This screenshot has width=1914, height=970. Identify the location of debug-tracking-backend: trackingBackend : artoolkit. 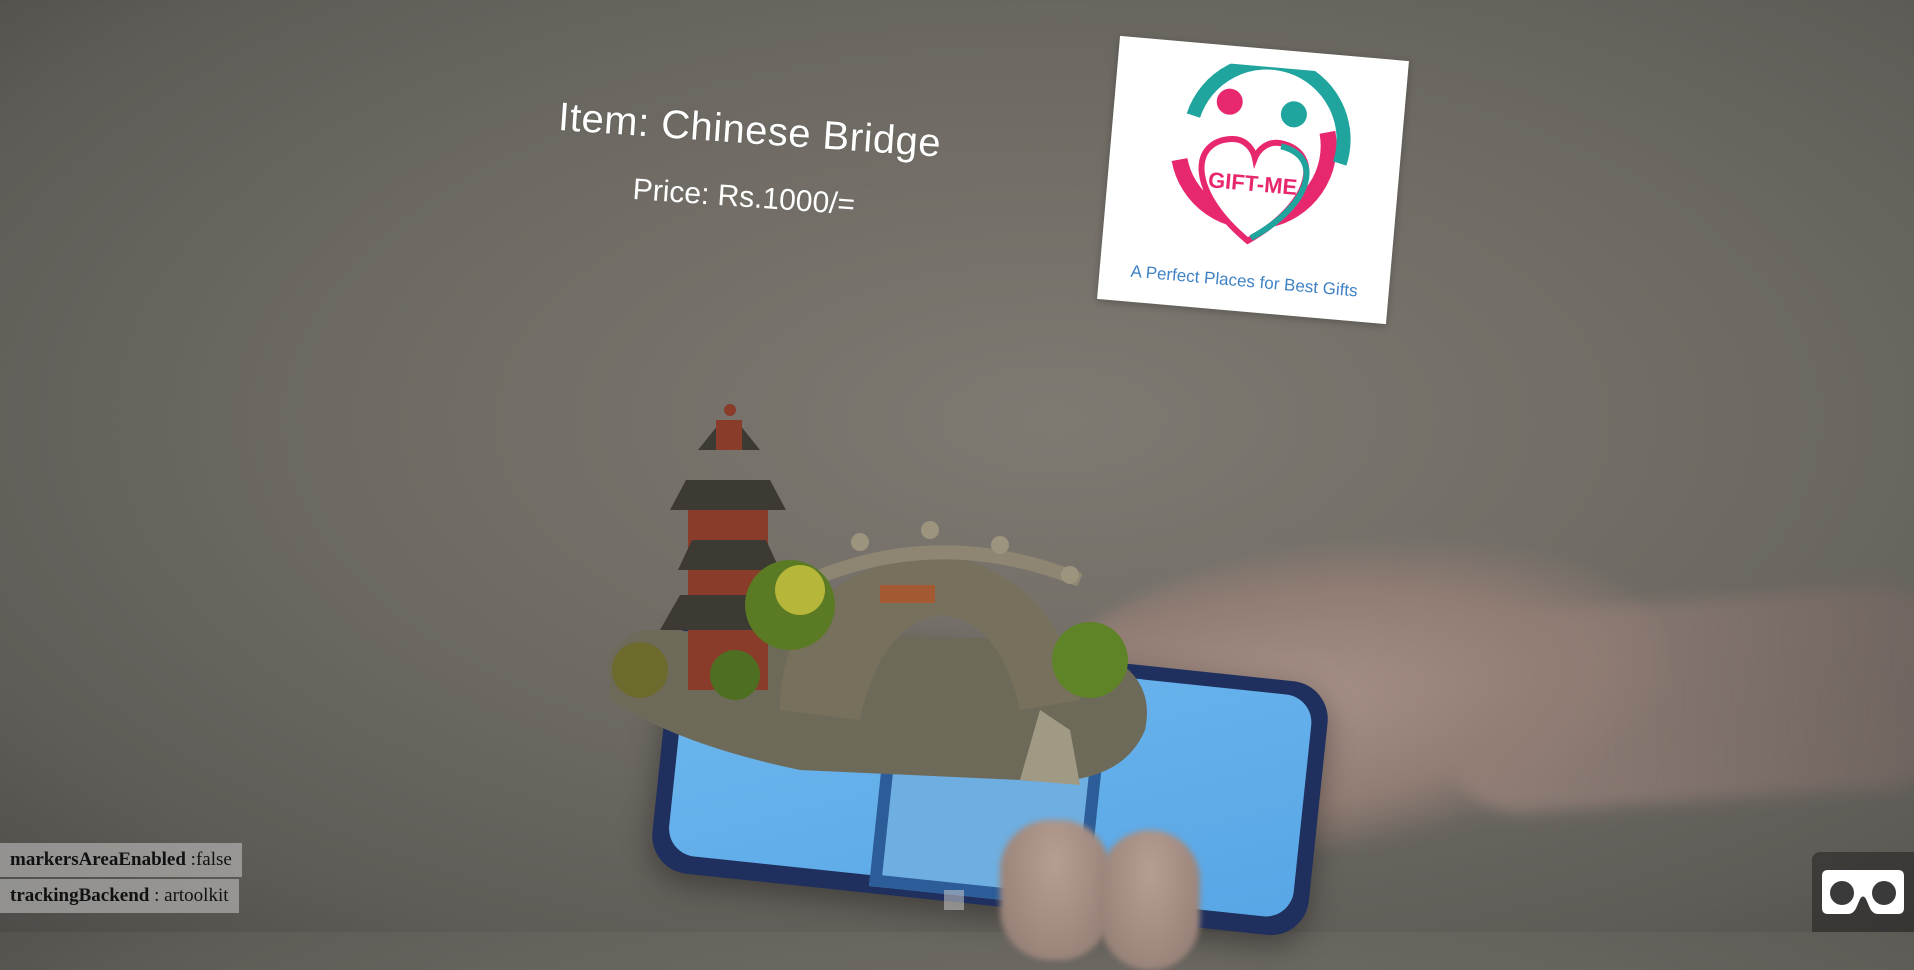
(119, 896).